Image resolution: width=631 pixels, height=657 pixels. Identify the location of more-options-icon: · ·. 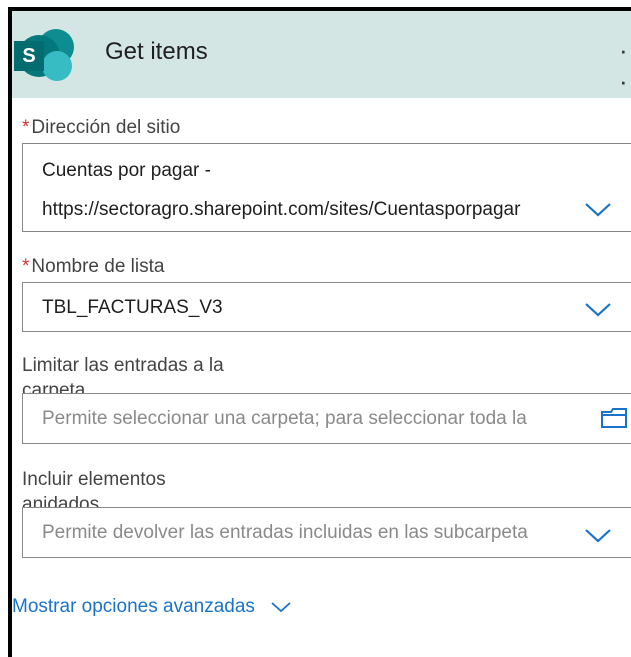
(625, 66).